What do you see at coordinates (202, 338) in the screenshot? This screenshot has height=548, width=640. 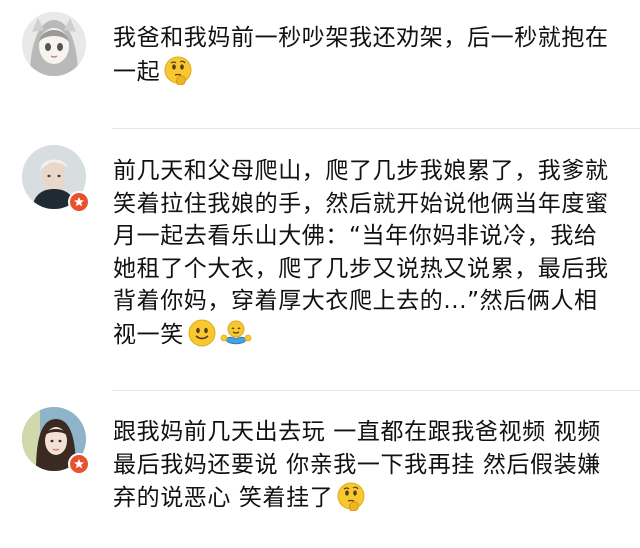 I see `smile-face-emoji` at bounding box center [202, 338].